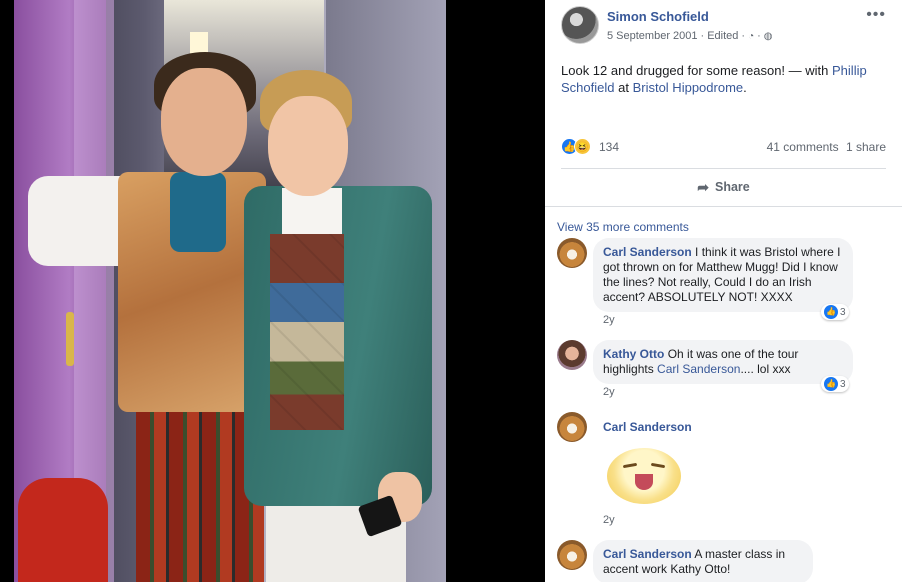 The image size is (902, 582). What do you see at coordinates (732, 187) in the screenshot?
I see `share-button-label: Share` at bounding box center [732, 187].